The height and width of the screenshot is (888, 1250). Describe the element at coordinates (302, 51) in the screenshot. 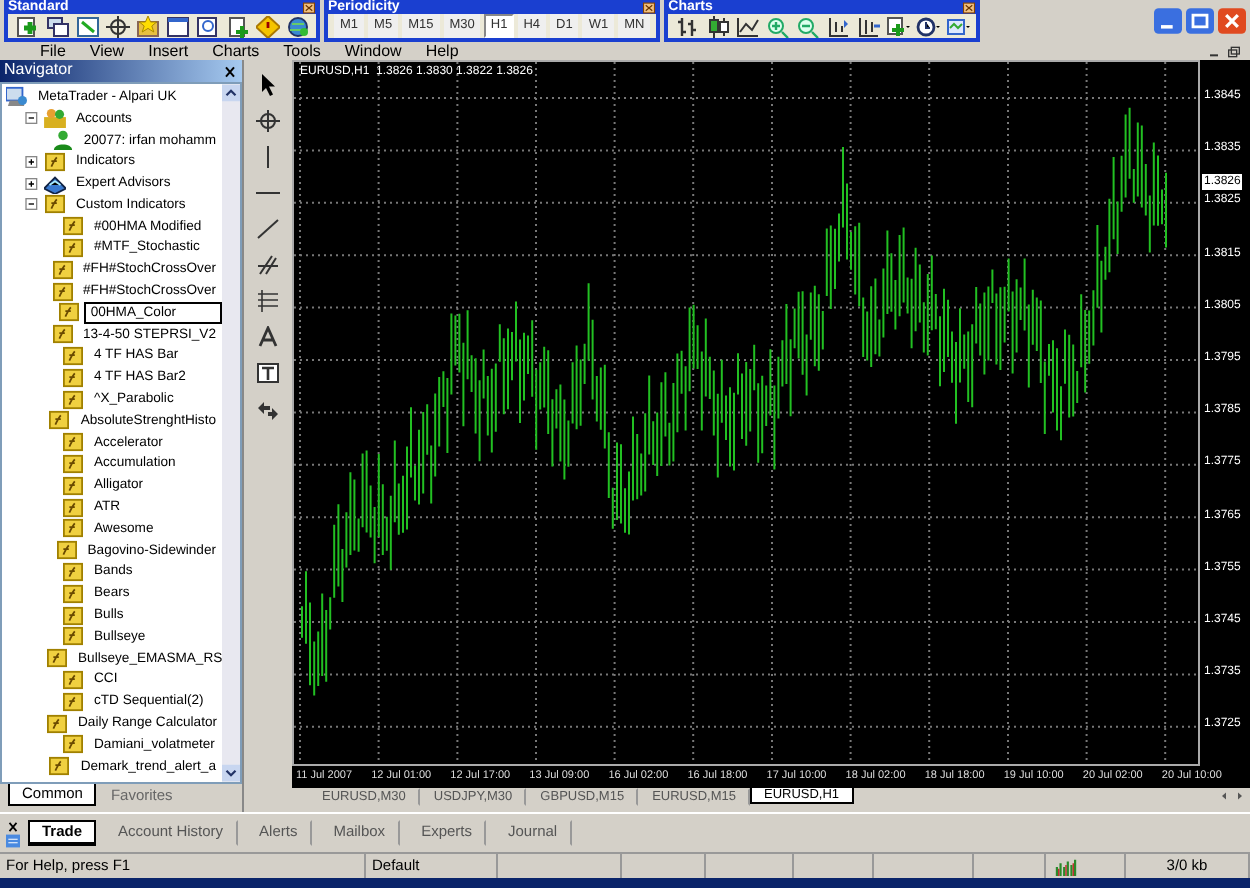

I see `menu-item: Tools` at that location.